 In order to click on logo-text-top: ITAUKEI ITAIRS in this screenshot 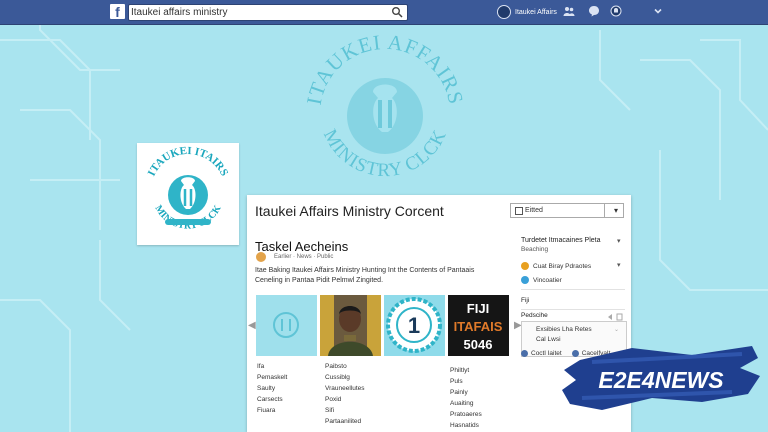, I will do `click(188, 161)`.